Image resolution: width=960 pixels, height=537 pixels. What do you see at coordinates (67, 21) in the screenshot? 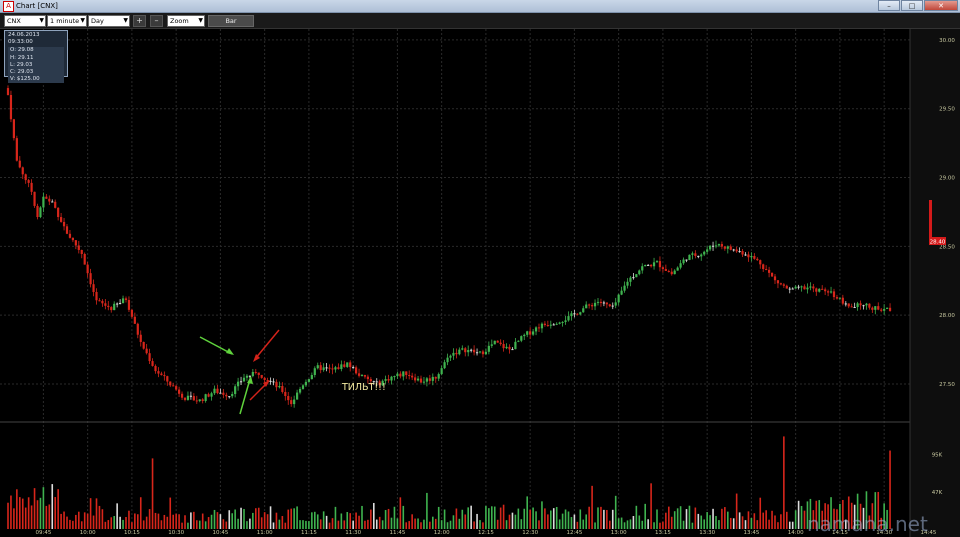
I see `interval-dropdown: 1 minute ▼` at bounding box center [67, 21].